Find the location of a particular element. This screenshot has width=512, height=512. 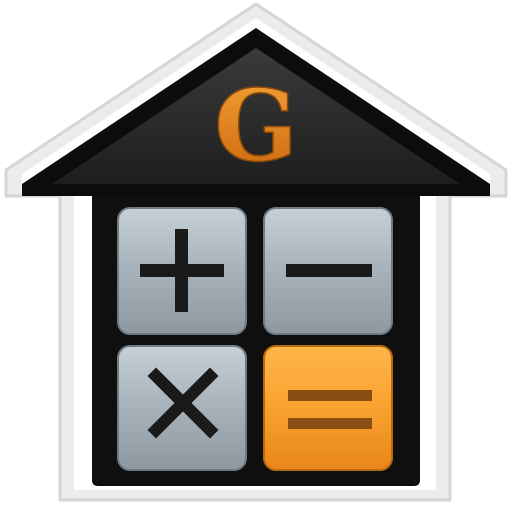

logo-g: G is located at coordinates (256, 126).